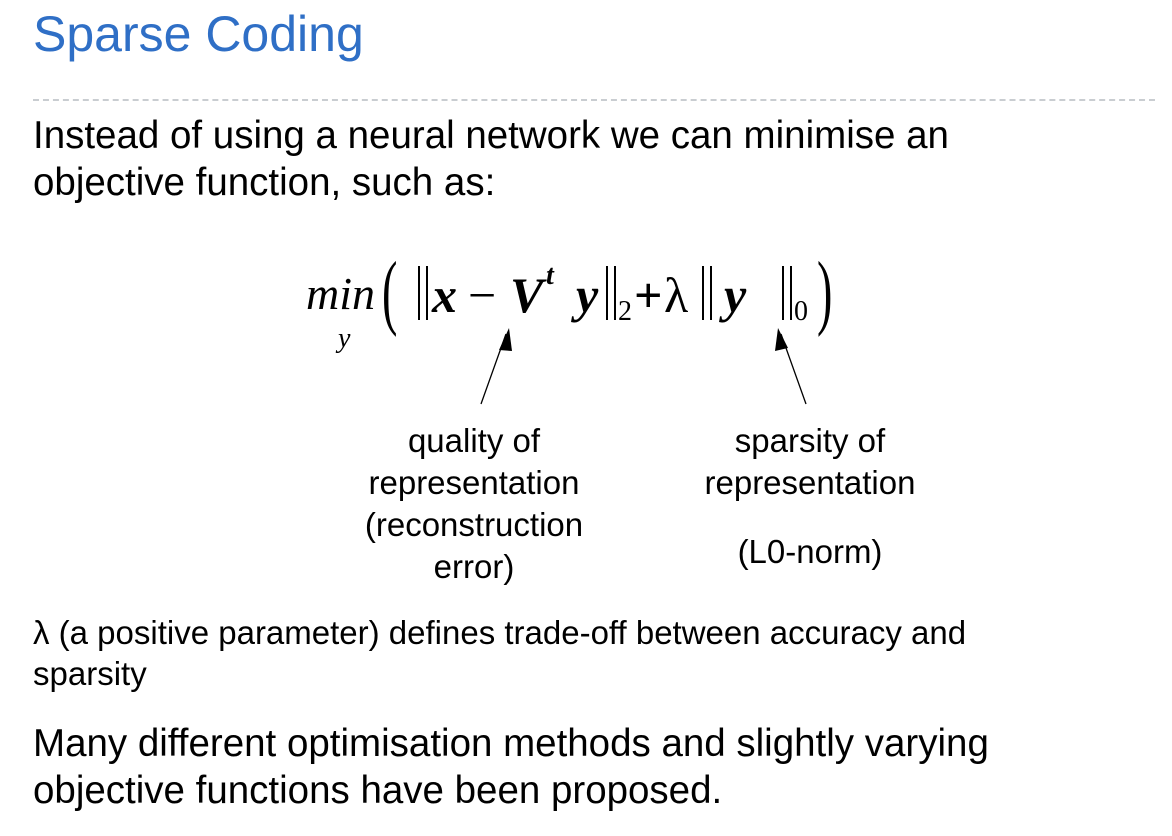  I want to click on sparsity-annotation: sparsity of representation, so click(810, 462).